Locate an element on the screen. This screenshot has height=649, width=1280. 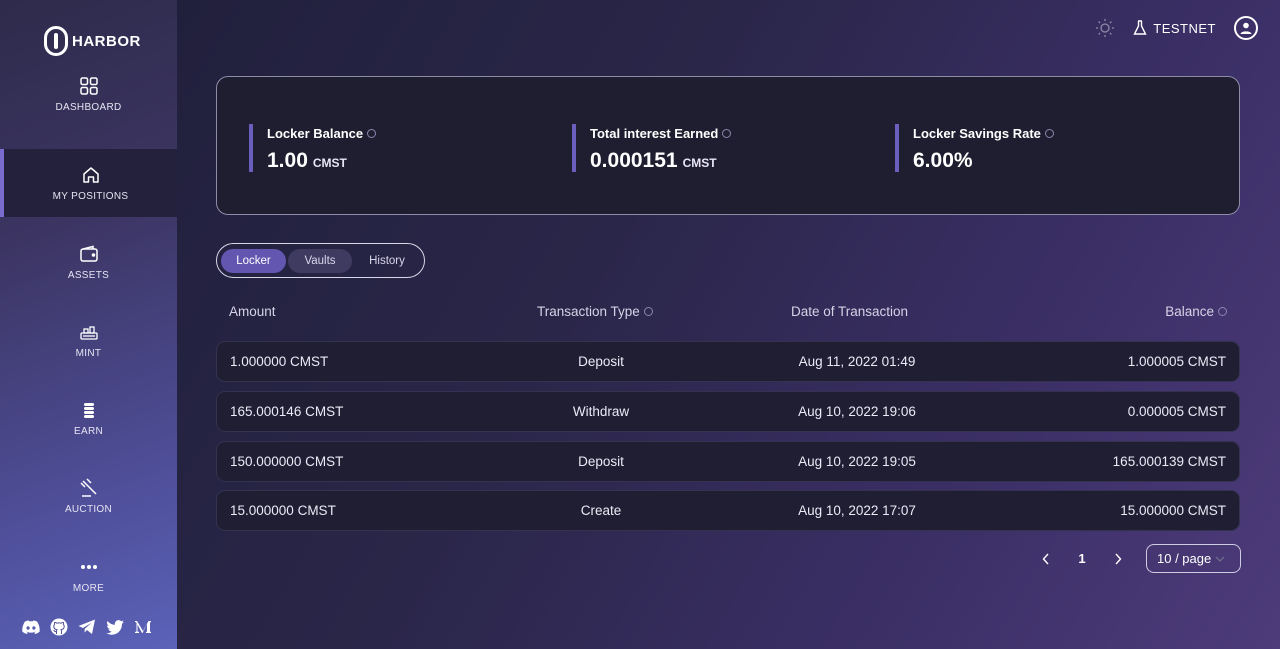
cell-date: Aug 10, 2022 17:07 is located at coordinates (857, 510).